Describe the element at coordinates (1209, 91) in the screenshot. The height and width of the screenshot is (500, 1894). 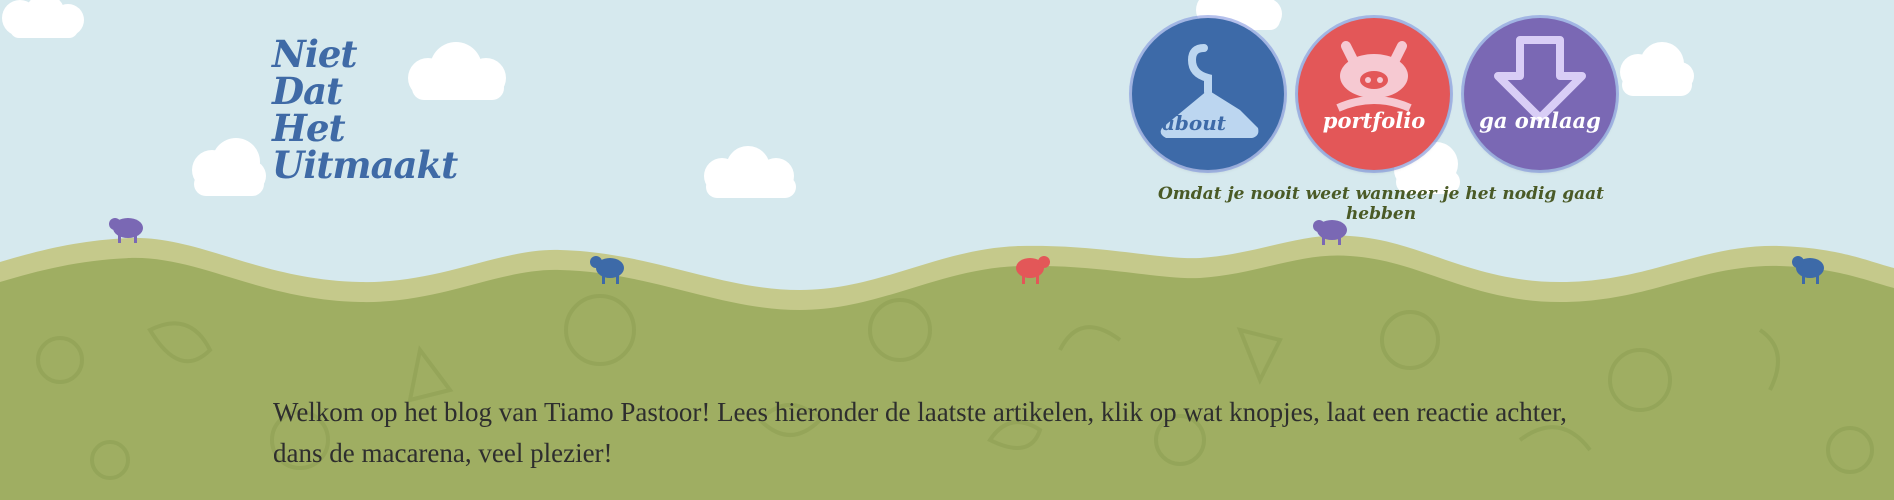
I see `hanger-icon` at that location.